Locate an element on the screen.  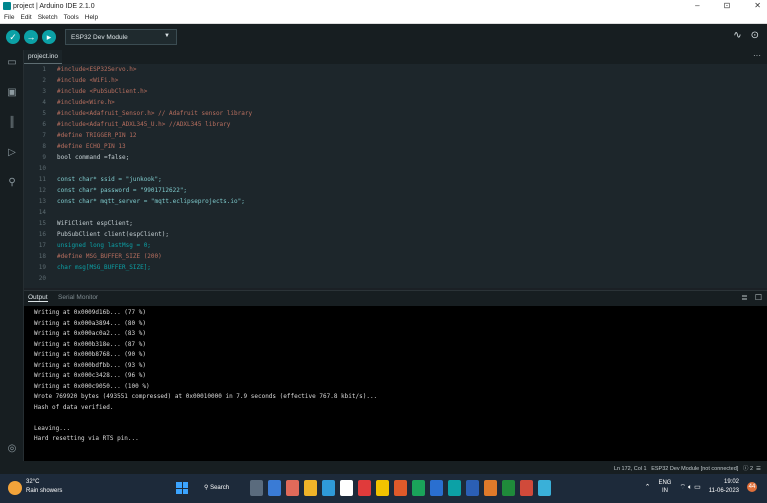
menu-file: File is located at coordinates (9, 17).